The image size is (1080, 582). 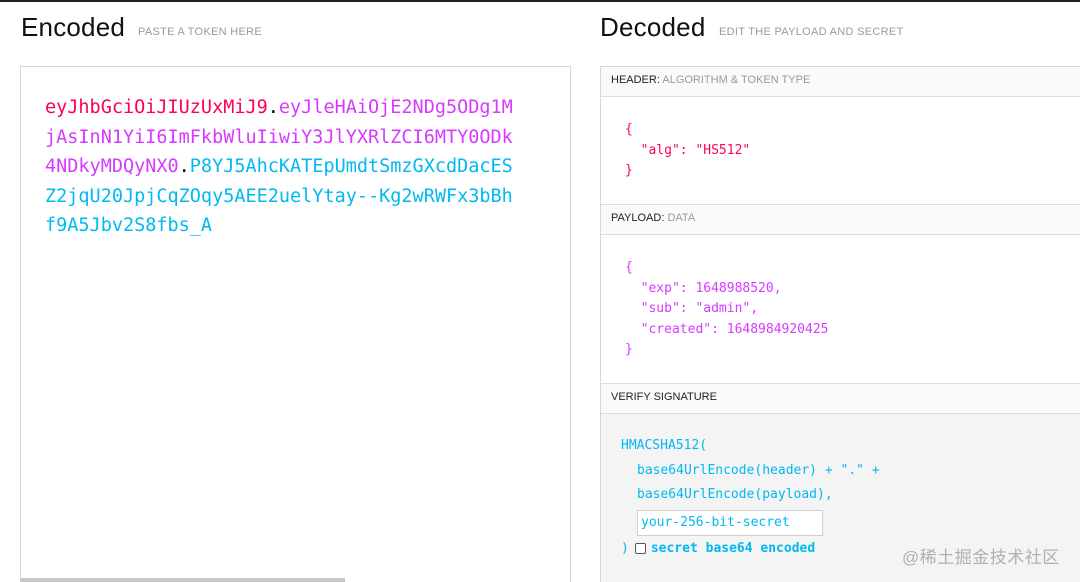 I want to click on payload-section-heading: PAYLOAD: DATA, so click(x=840, y=220).